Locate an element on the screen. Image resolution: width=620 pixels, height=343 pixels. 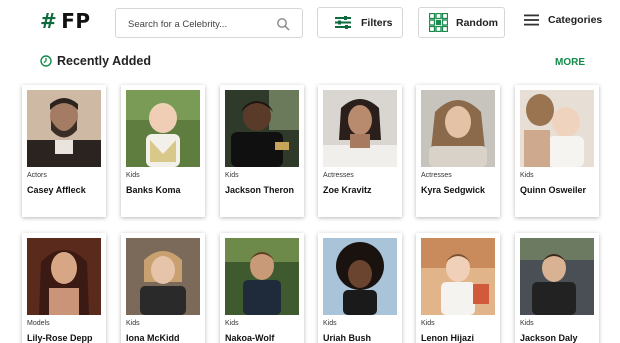
celebrity-card: Kids Jackson Daly is located at coordinates (557, 288).